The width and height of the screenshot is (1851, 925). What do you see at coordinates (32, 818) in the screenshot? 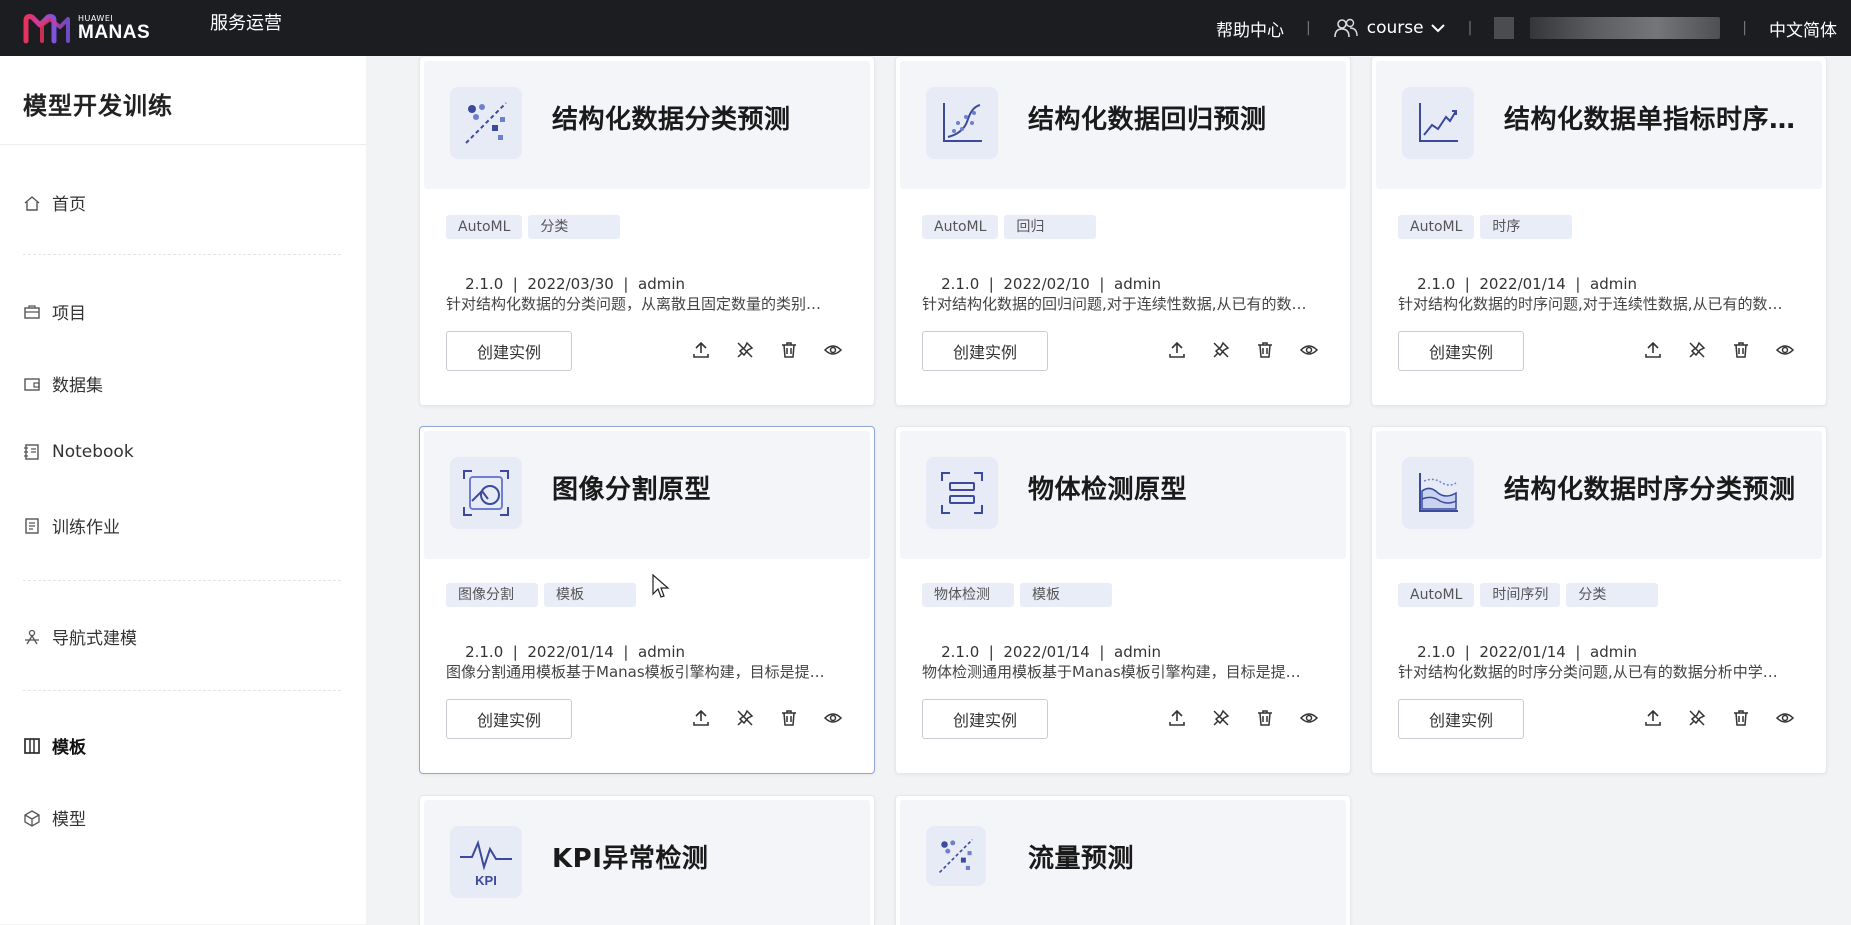
I see `cube-icon` at bounding box center [32, 818].